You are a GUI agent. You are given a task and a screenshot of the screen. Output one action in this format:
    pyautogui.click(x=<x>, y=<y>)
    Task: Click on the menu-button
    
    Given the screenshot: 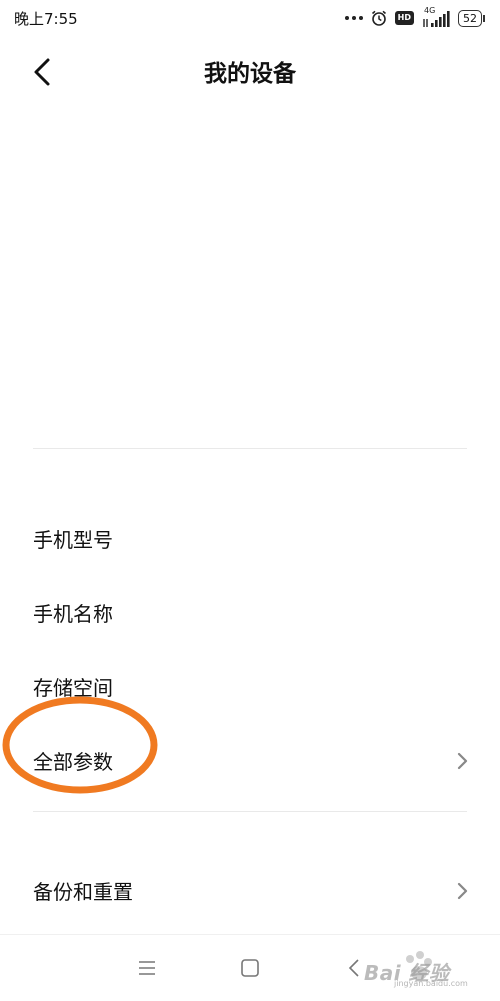 What is the action you would take?
    pyautogui.click(x=147, y=968)
    